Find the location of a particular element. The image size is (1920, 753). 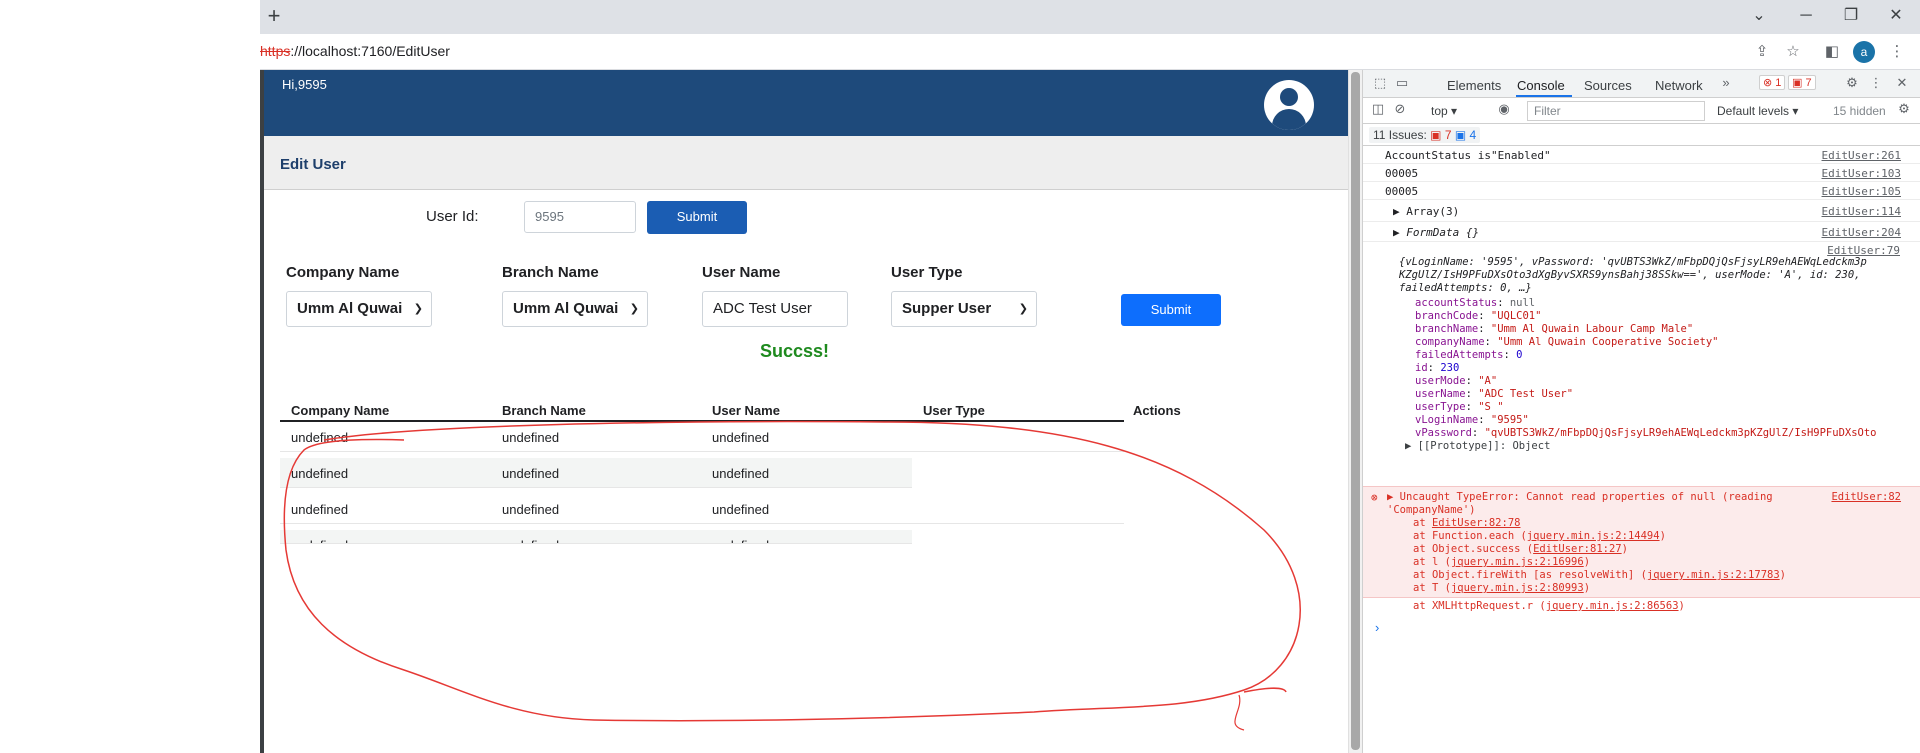

close-window-icon: ✕ is located at coordinates (1896, 16).